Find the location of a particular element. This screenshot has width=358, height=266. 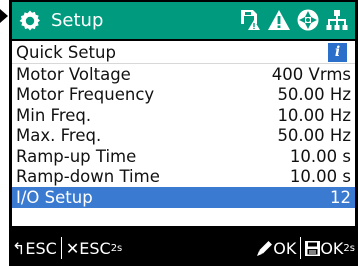

menu-item-io-setup: I/O Setup 12 is located at coordinates (183, 197).